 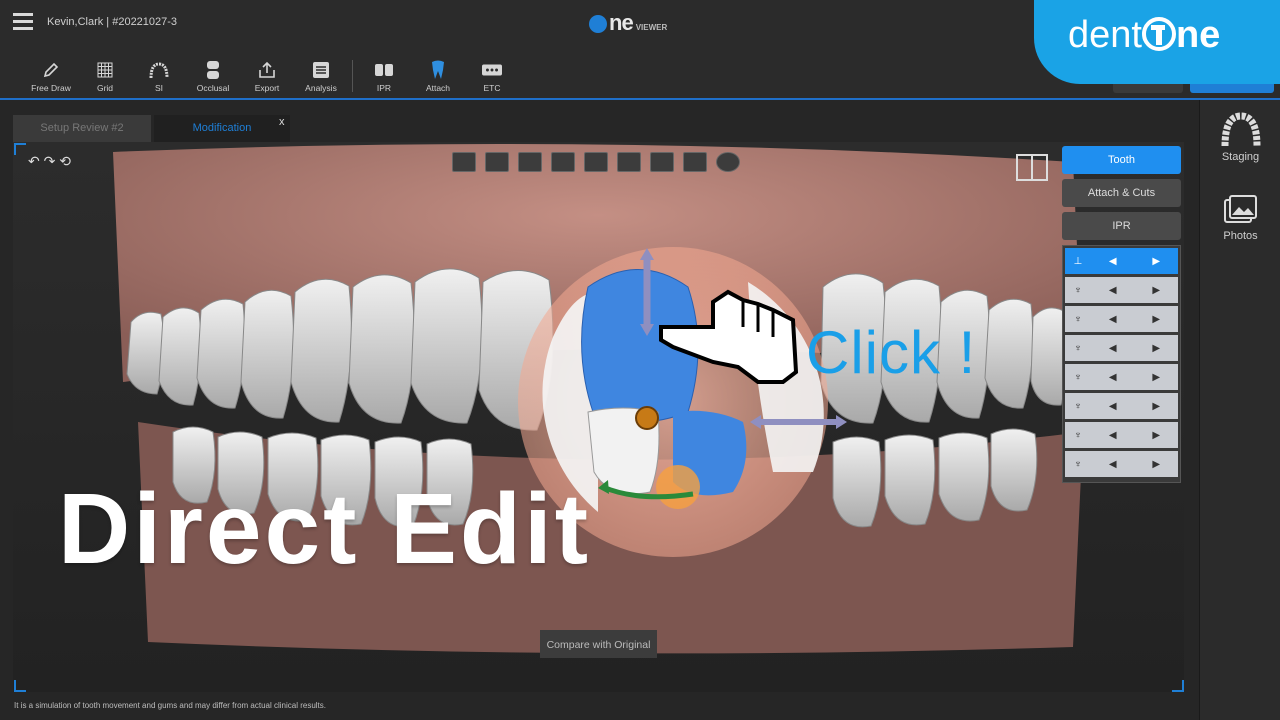 I want to click on view-front-icon, so click(x=464, y=162).